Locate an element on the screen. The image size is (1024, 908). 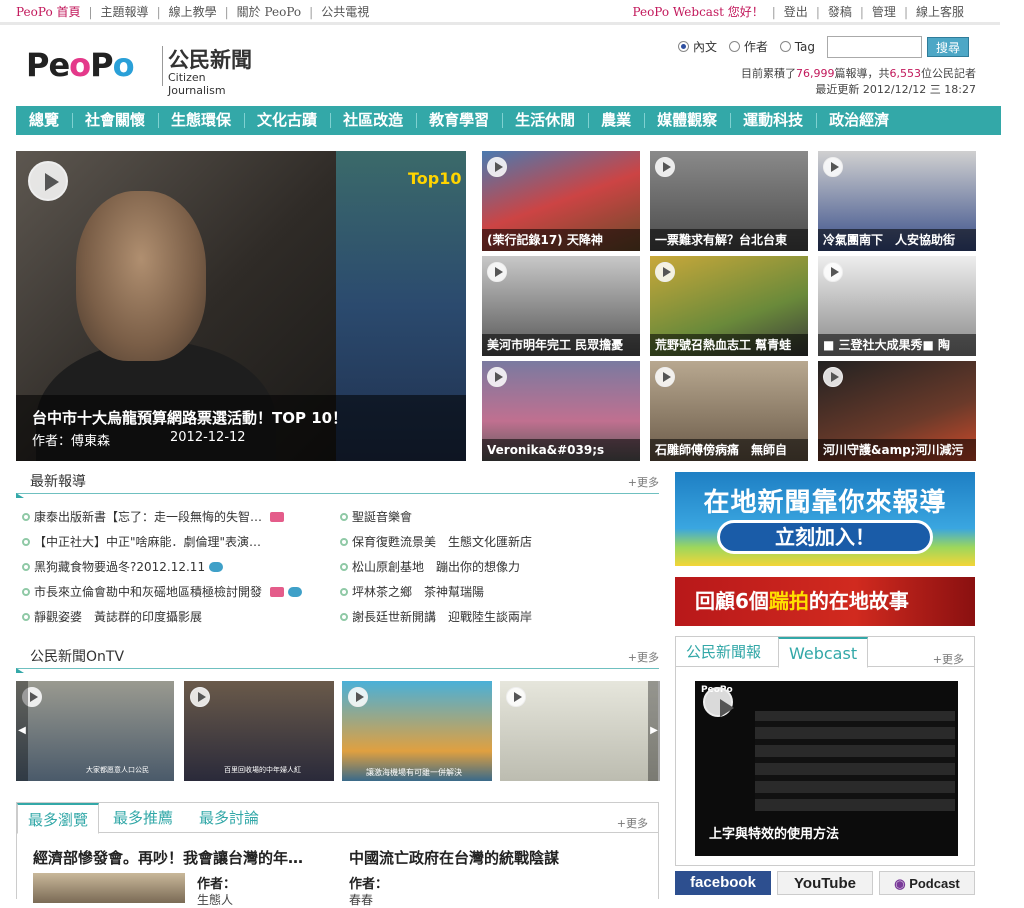
radio-content is located at coordinates (683, 46).